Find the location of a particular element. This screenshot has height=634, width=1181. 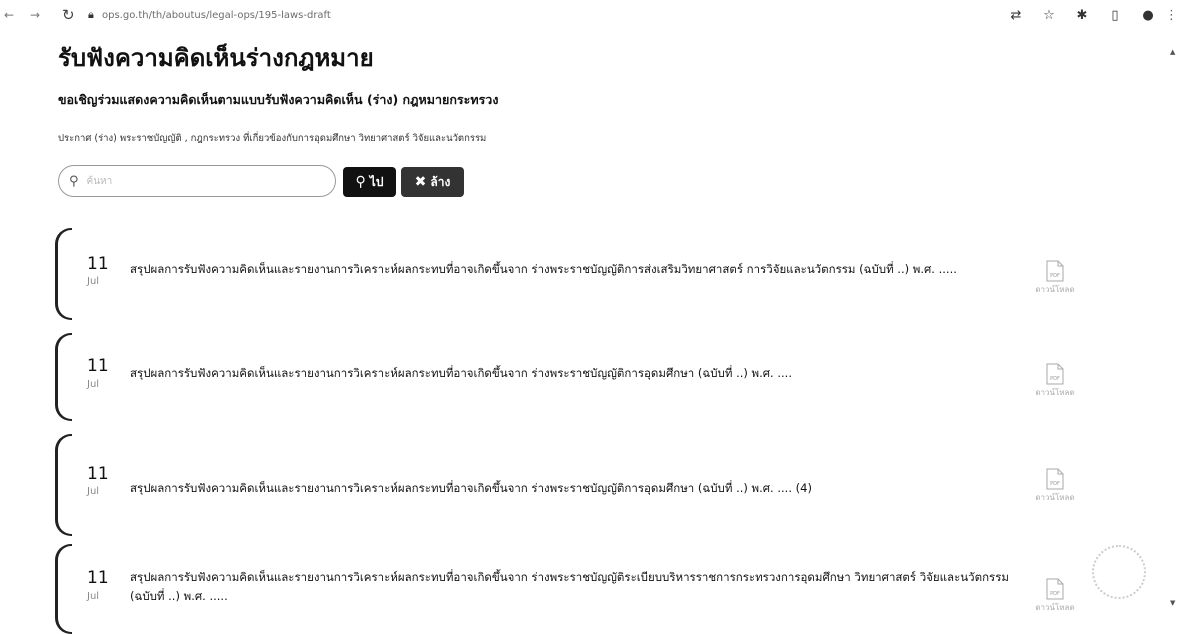

go-button-label: ไป is located at coordinates (376, 181).